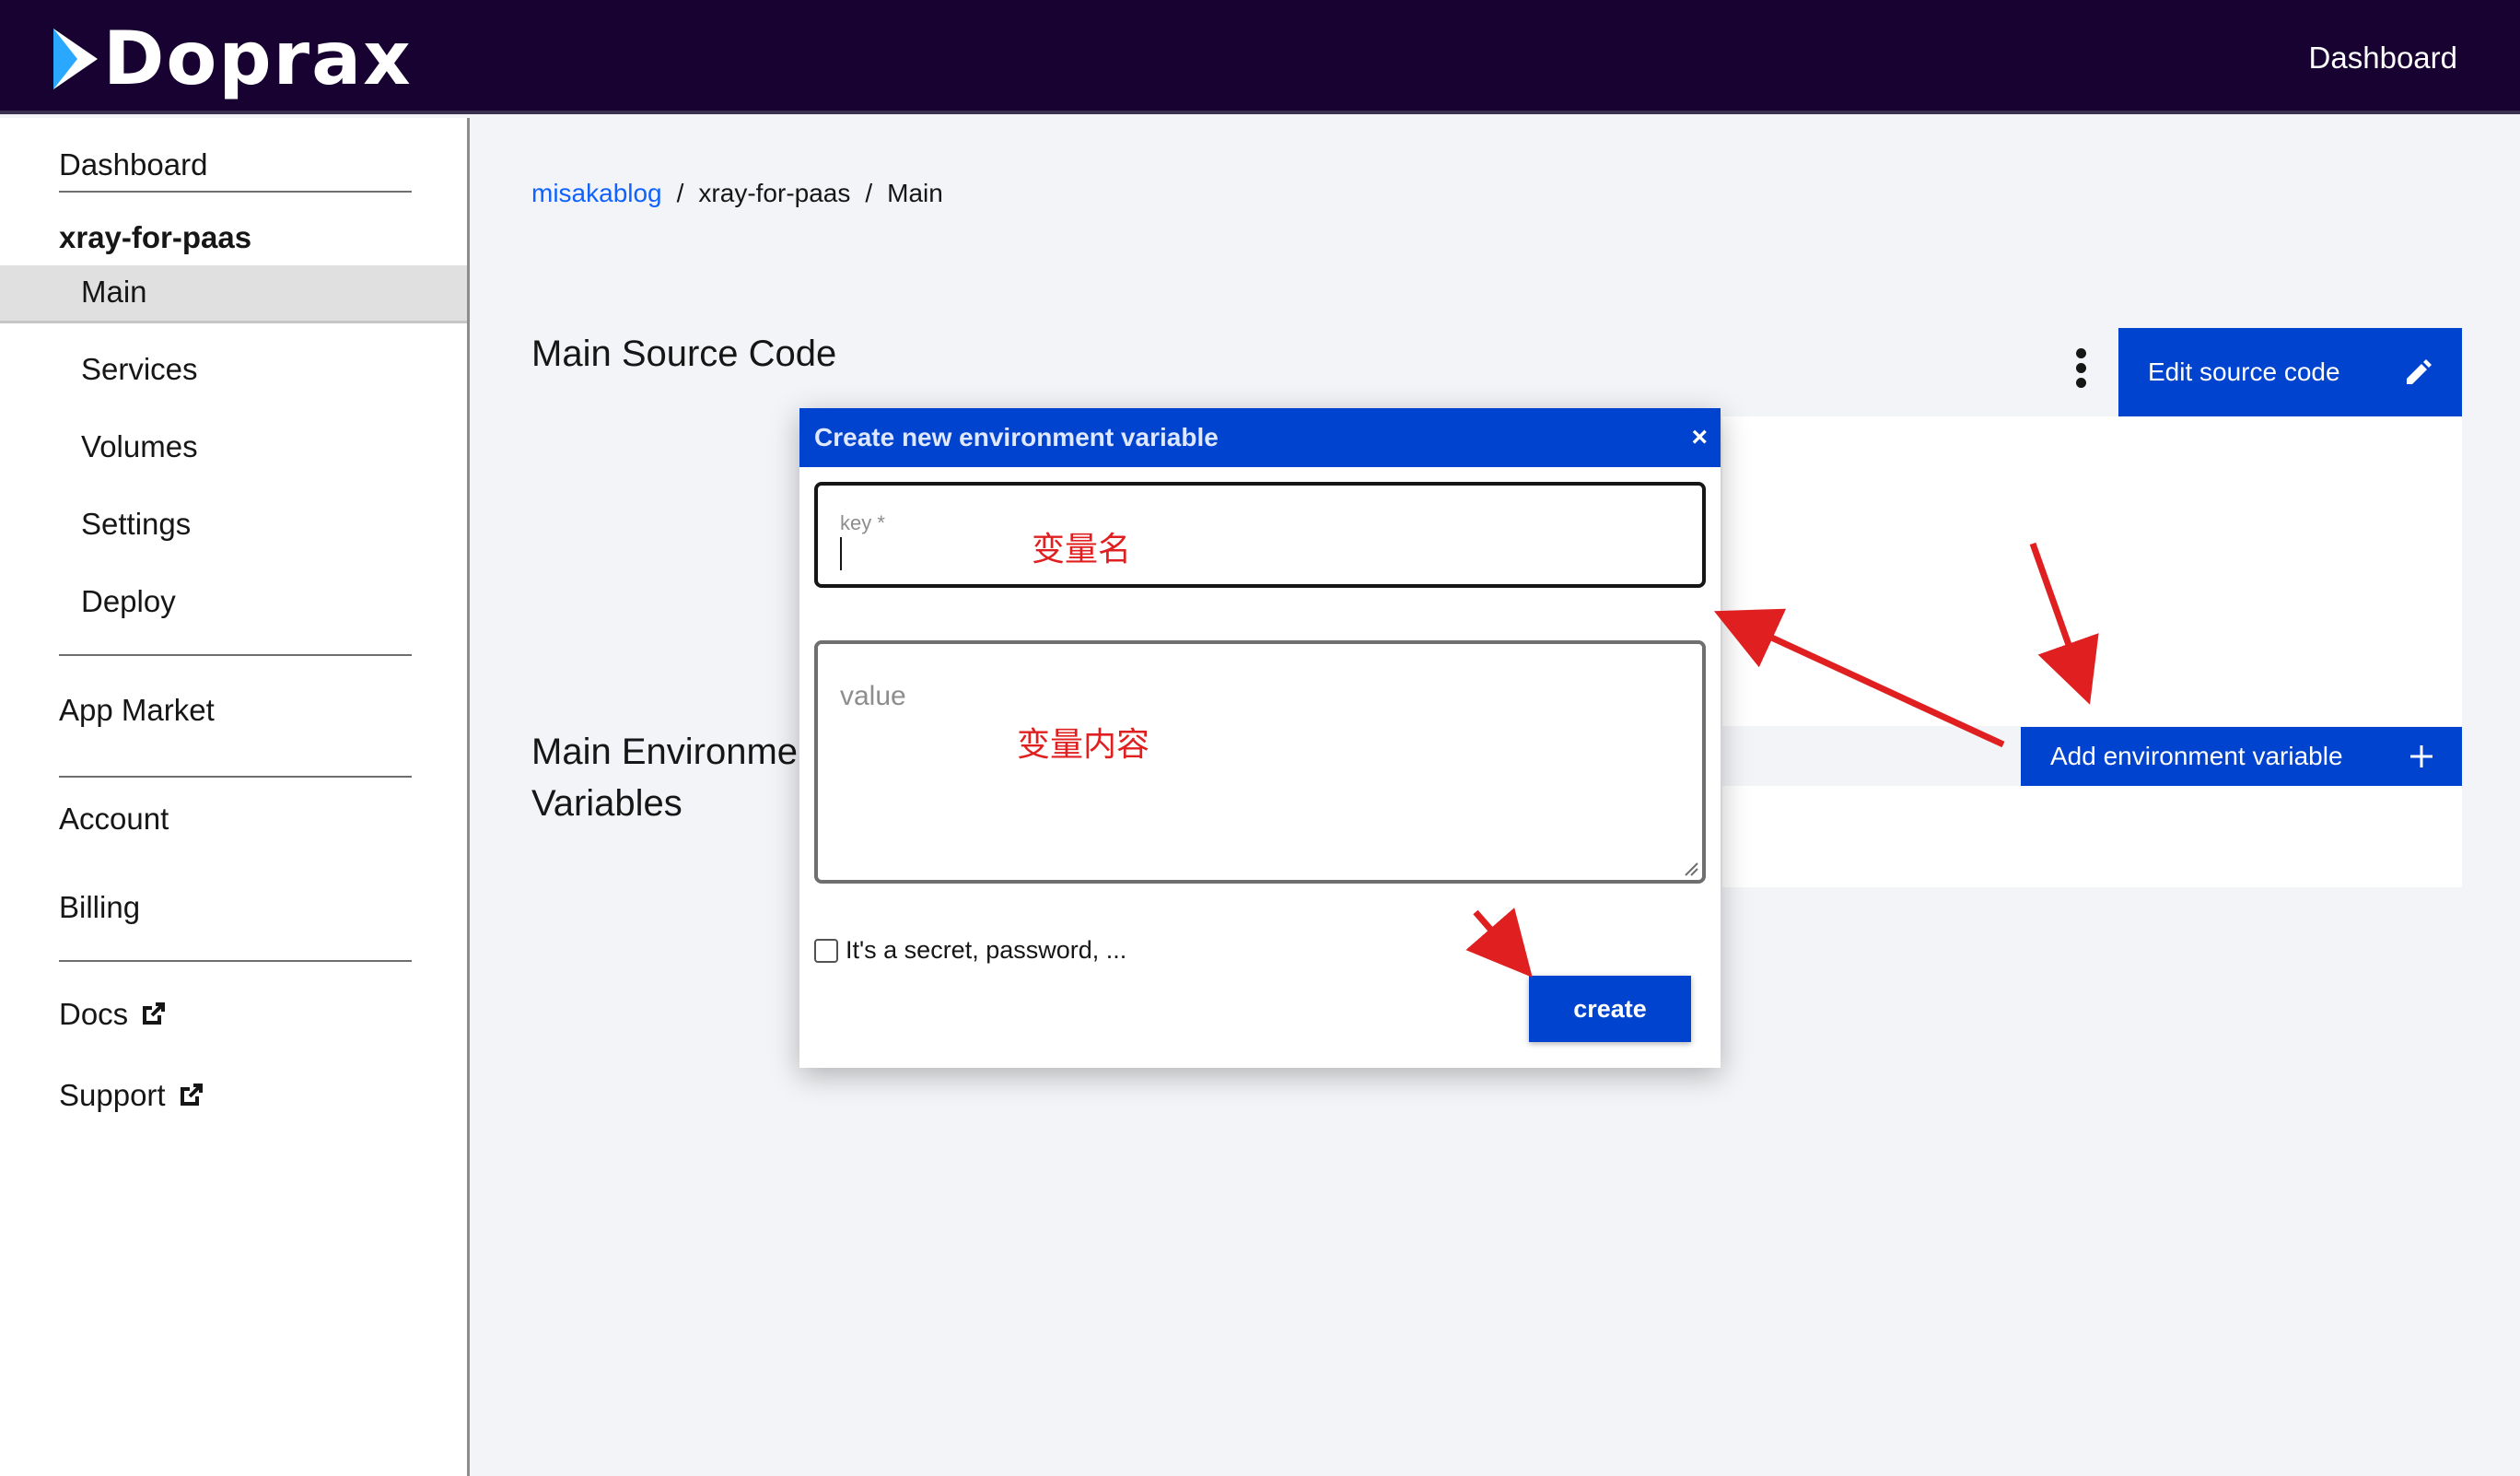 This screenshot has height=1476, width=2520. I want to click on sidebar-account-link: Account, so click(114, 820).